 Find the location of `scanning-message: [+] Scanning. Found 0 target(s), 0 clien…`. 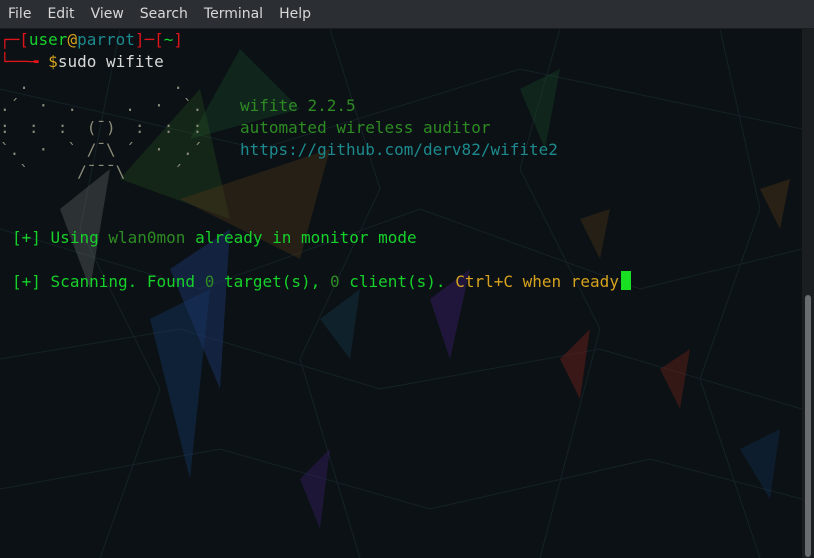

scanning-message: [+] Scanning. Found 0 target(s), 0 clien… is located at coordinates (321, 282).